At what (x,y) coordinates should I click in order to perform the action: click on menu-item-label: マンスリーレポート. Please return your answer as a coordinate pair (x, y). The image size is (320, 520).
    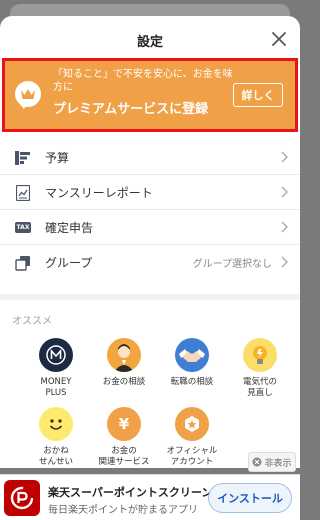
    Looking at the image, I should click on (99, 193).